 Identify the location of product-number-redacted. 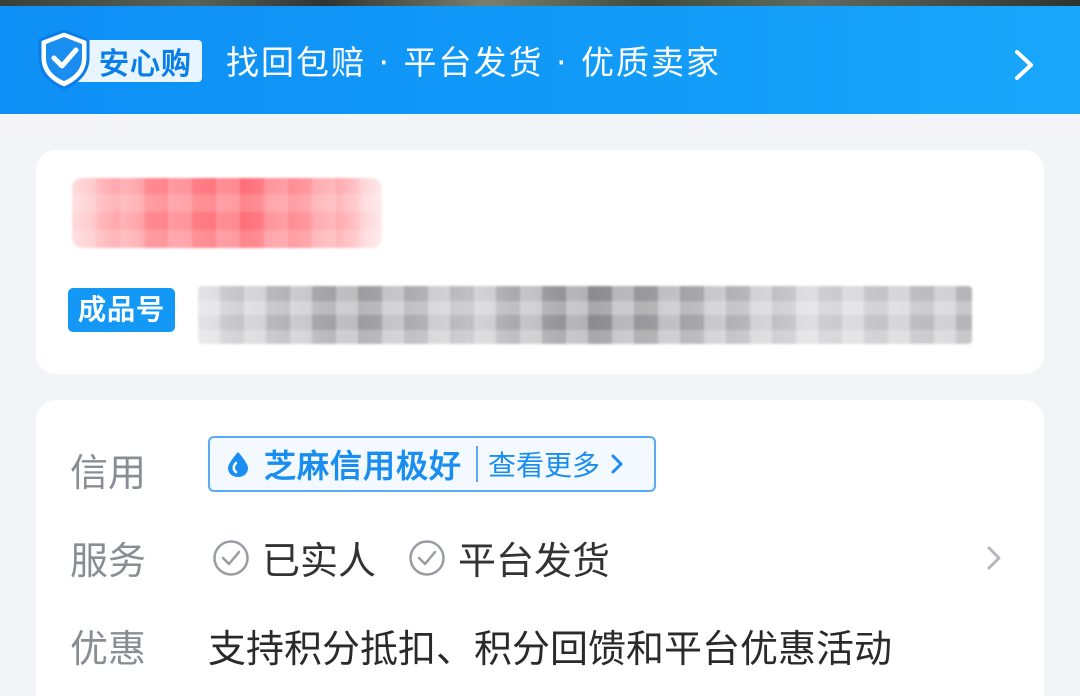
(585, 315).